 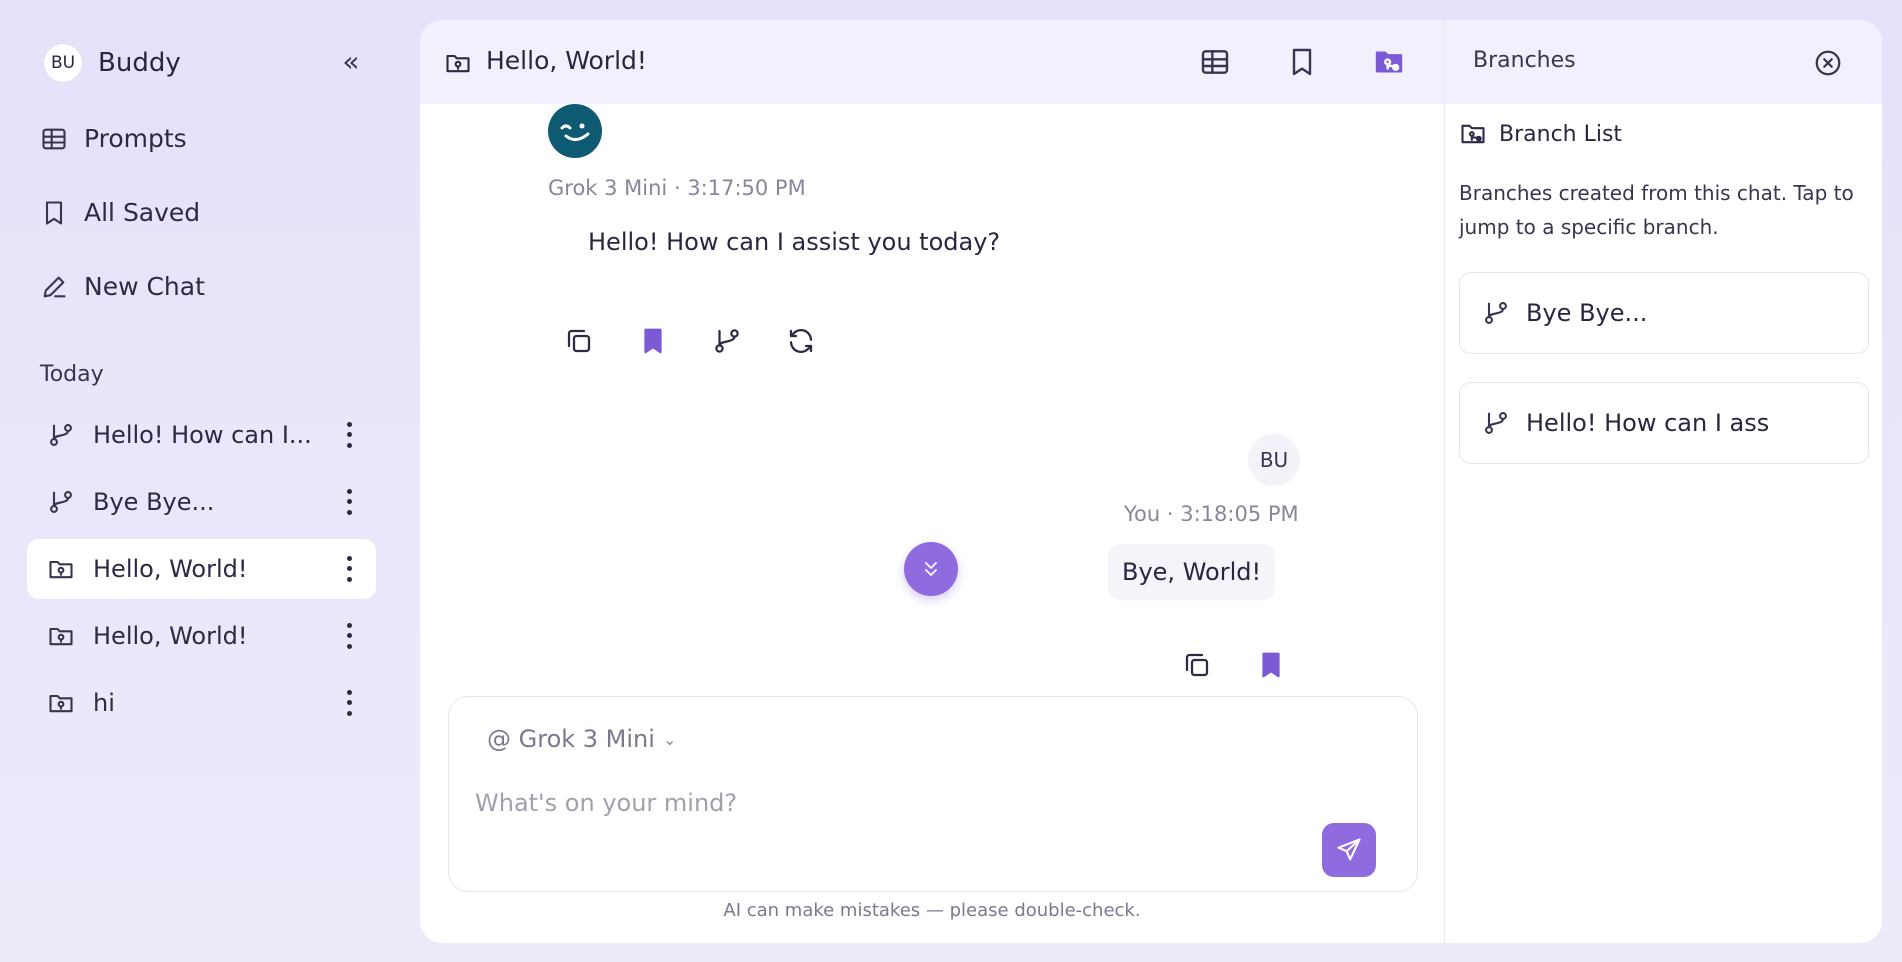 I want to click on model-selector-label: @ Grok 3 Mini, so click(x=571, y=739).